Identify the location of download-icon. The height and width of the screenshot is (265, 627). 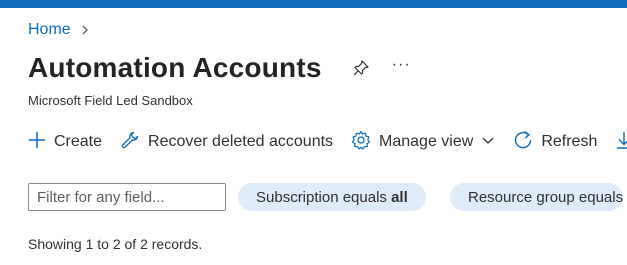
(621, 142).